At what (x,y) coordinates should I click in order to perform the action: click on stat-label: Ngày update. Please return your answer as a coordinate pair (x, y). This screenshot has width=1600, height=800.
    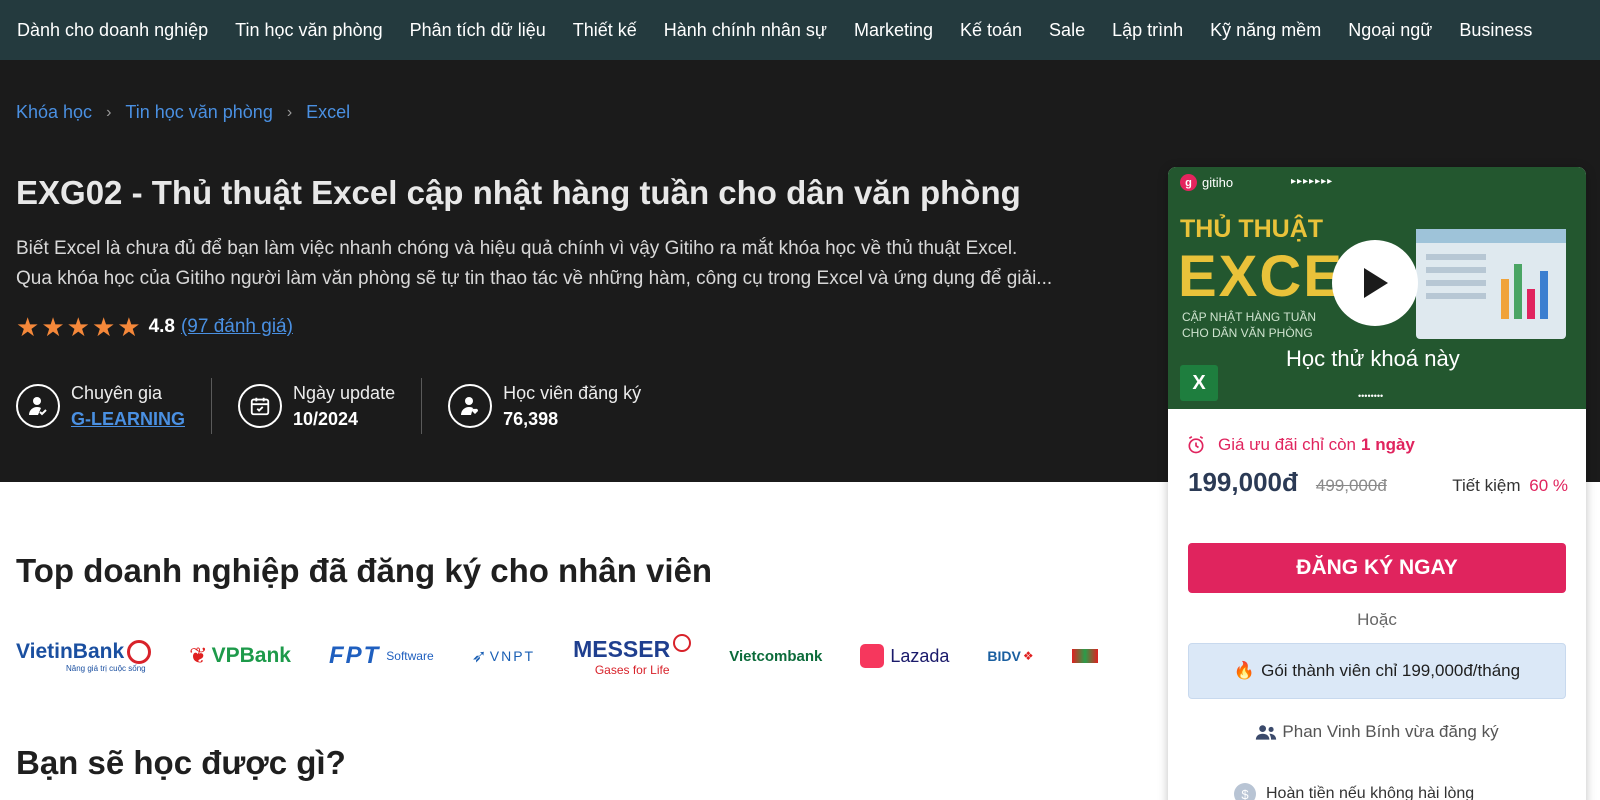
    Looking at the image, I should click on (344, 393).